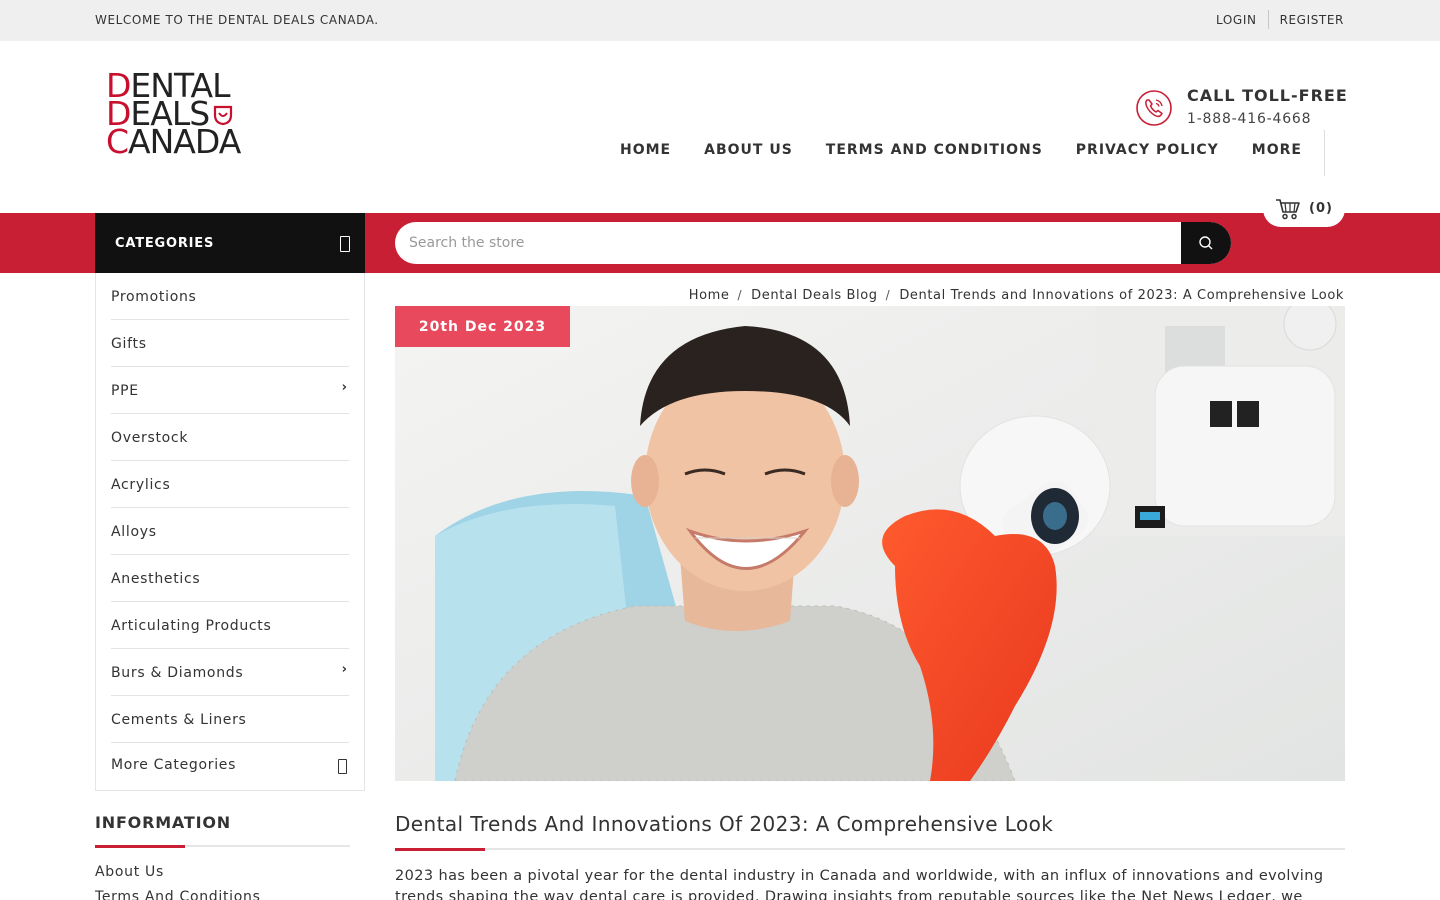  What do you see at coordinates (1249, 119) in the screenshot?
I see `phone-number: 1-888-416-4668` at bounding box center [1249, 119].